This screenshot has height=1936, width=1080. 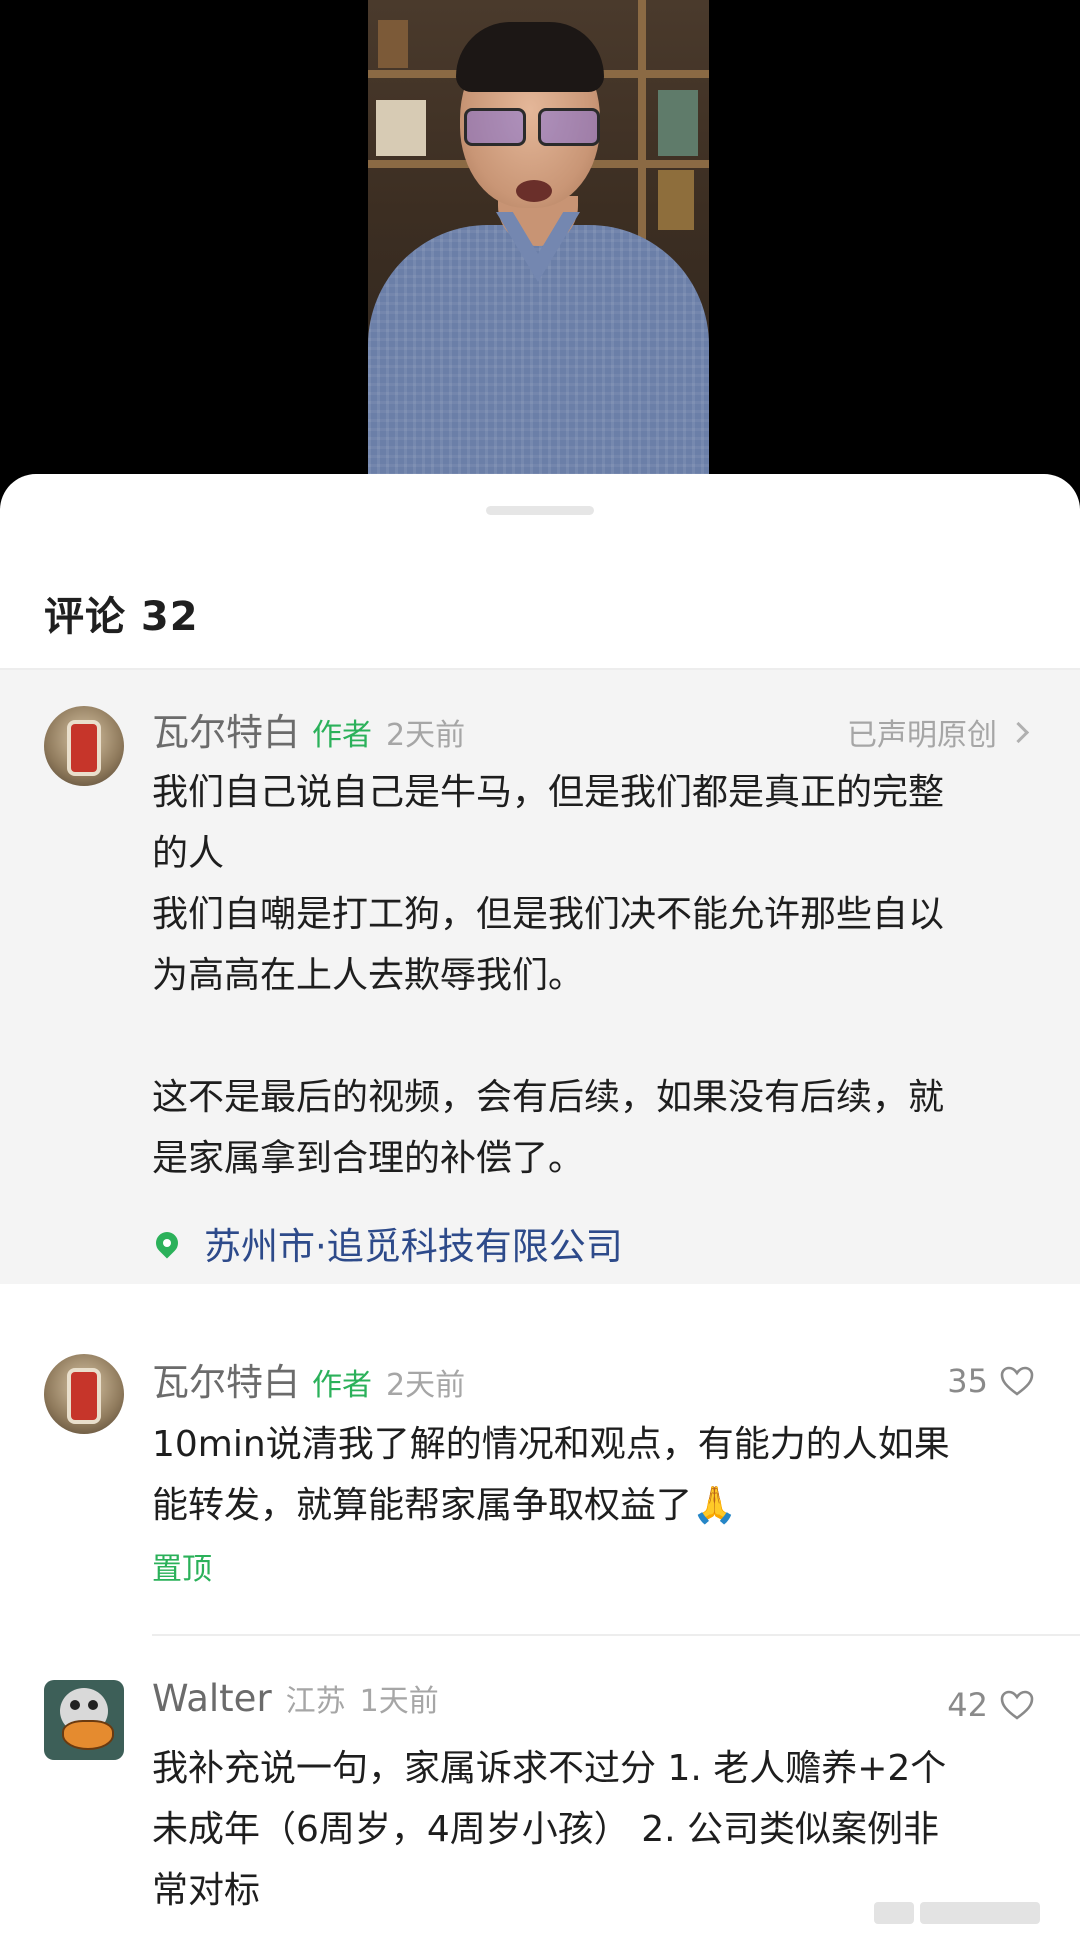 I want to click on presenter-mouth, so click(x=534, y=191).